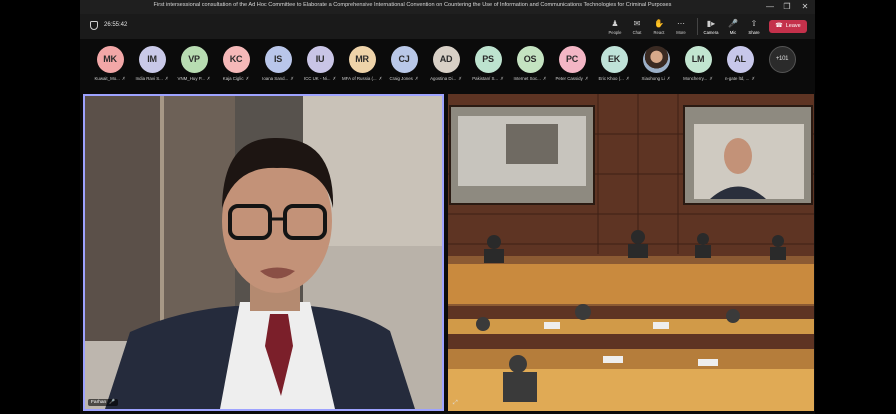 The image size is (896, 414). I want to click on expand-icon: ⤢, so click(455, 403).